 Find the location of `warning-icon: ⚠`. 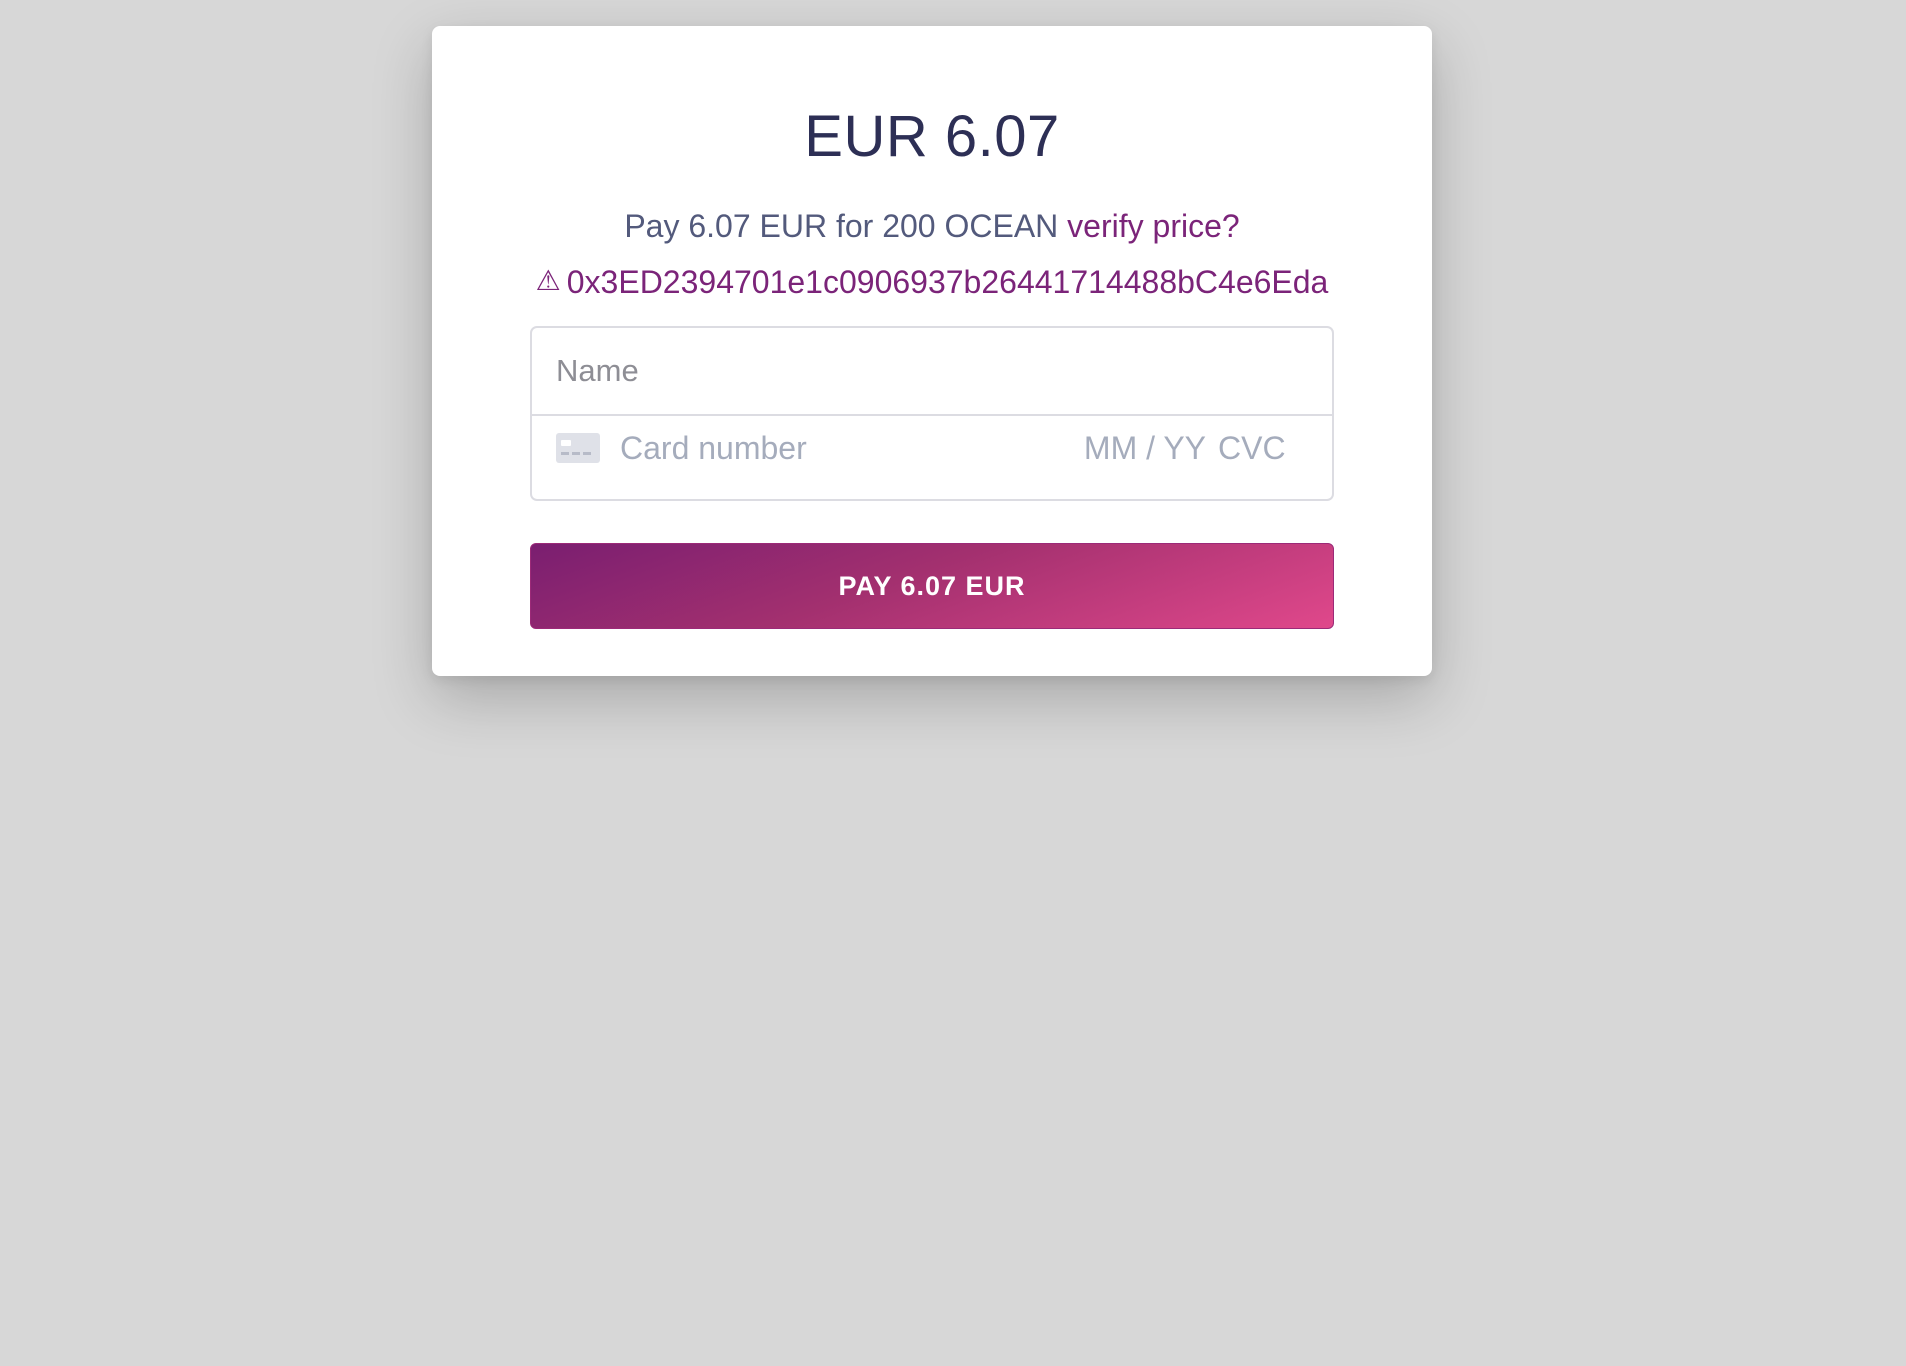

warning-icon: ⚠ is located at coordinates (548, 280).